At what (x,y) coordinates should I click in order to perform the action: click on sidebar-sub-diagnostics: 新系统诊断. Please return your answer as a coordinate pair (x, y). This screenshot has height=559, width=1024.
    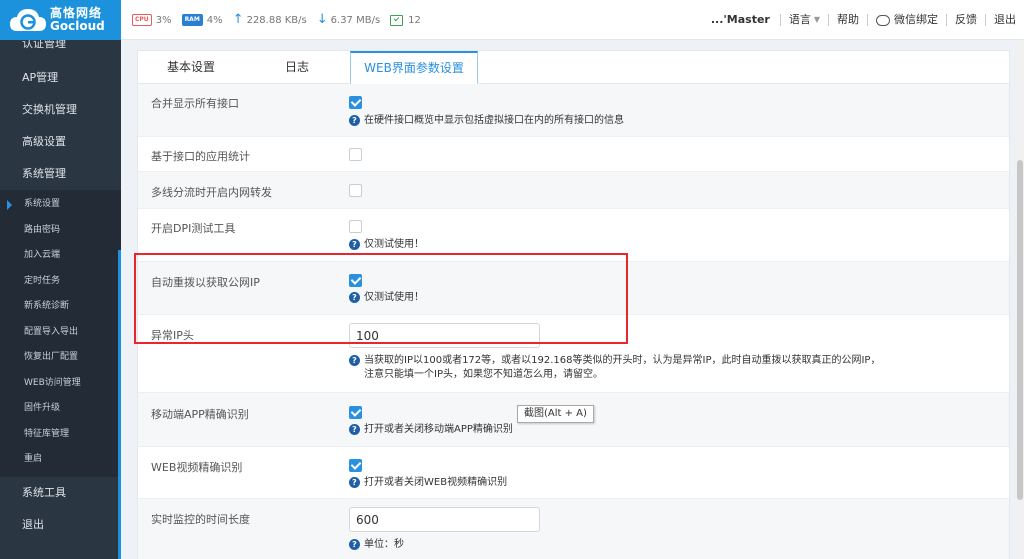
    Looking at the image, I should click on (60, 307).